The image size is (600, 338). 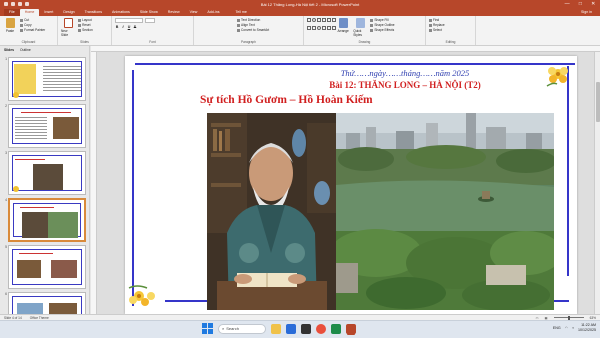 What do you see at coordinates (153, 30) in the screenshot?
I see `font-group: B I U S Font` at bounding box center [153, 30].